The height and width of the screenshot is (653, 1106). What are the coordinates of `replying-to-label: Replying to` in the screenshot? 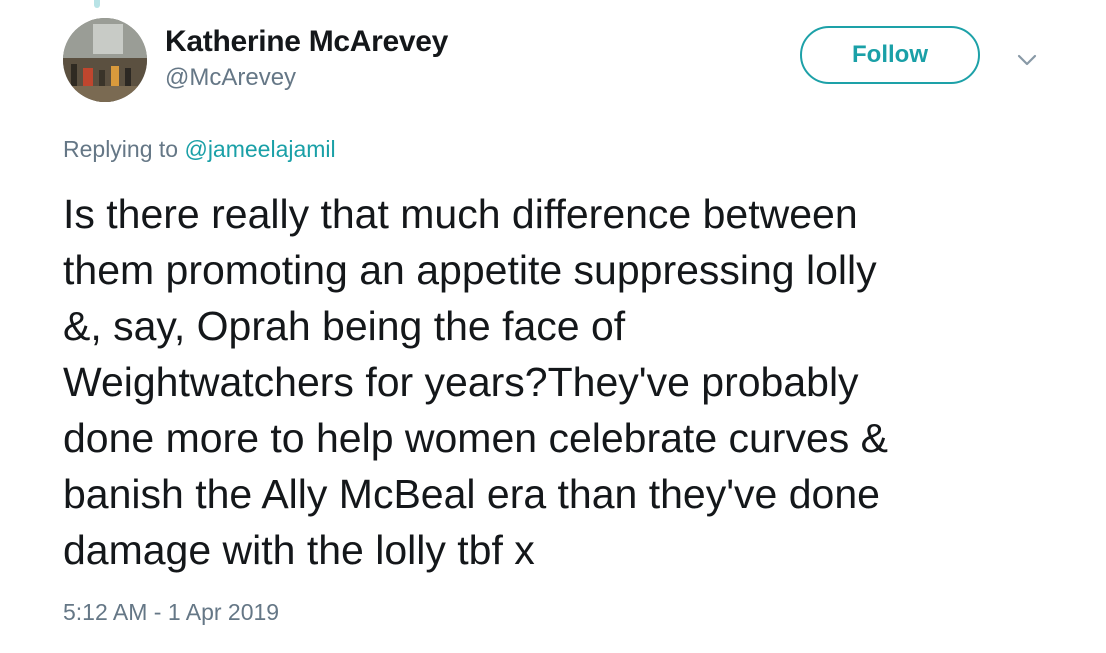 It's located at (124, 149).